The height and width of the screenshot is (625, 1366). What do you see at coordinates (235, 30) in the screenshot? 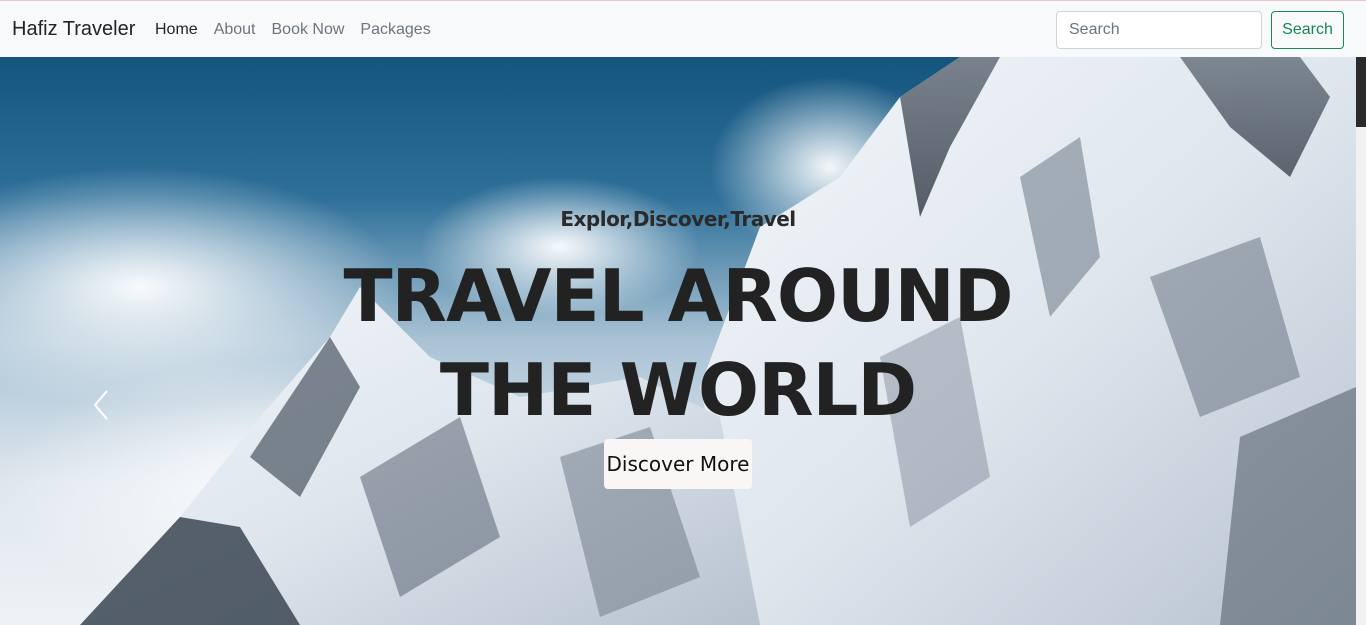
I see `nav-link-about: About` at bounding box center [235, 30].